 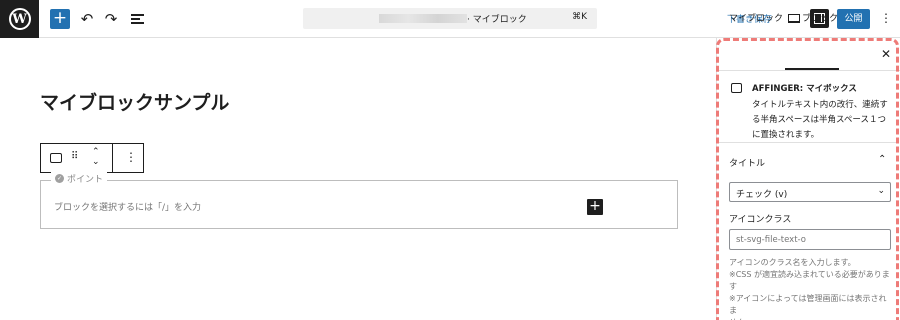 I want to click on command-bar-title: · マイブロック, so click(x=497, y=20).